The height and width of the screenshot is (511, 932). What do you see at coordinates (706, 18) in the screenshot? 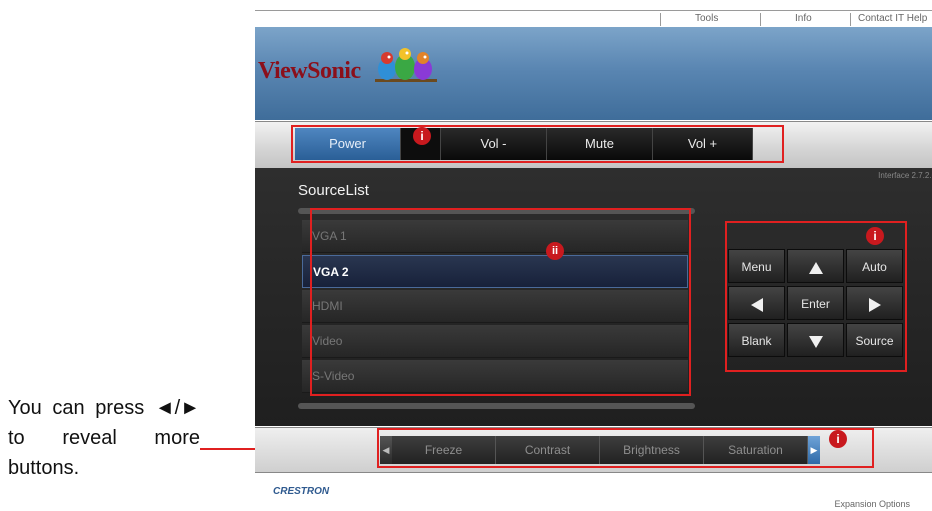
I see `tools-link: Tools` at bounding box center [706, 18].